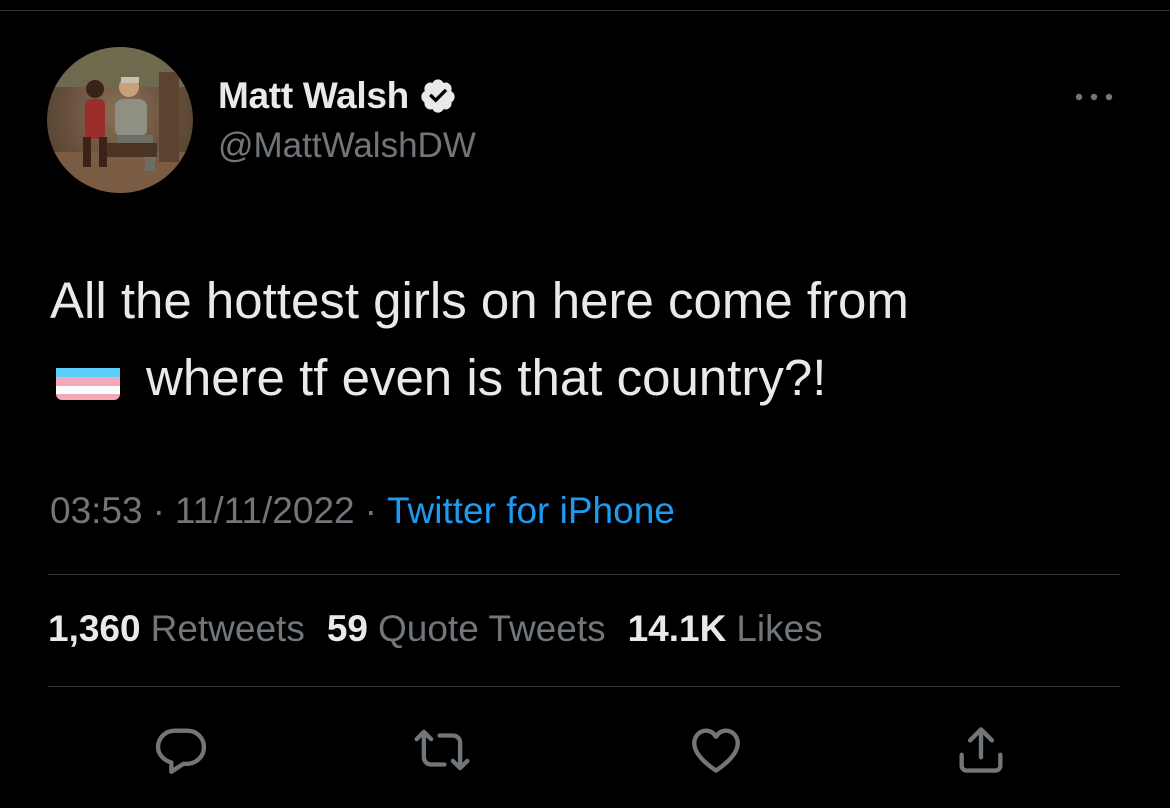  I want to click on tweet-stats: 1,360 Retweets 59 Quote Tweets 14.1K Likes, so click(446, 629).